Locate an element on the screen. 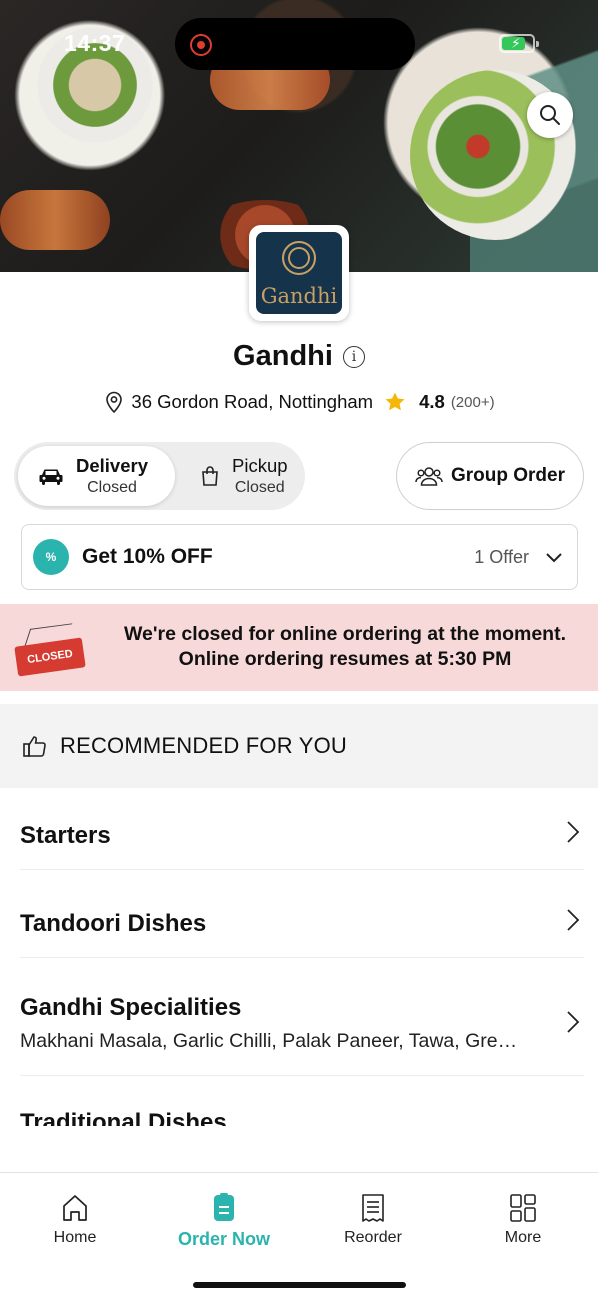 The height and width of the screenshot is (1300, 598). order-mode-toggle: Delivery Closed Pickup Closed is located at coordinates (159, 476).